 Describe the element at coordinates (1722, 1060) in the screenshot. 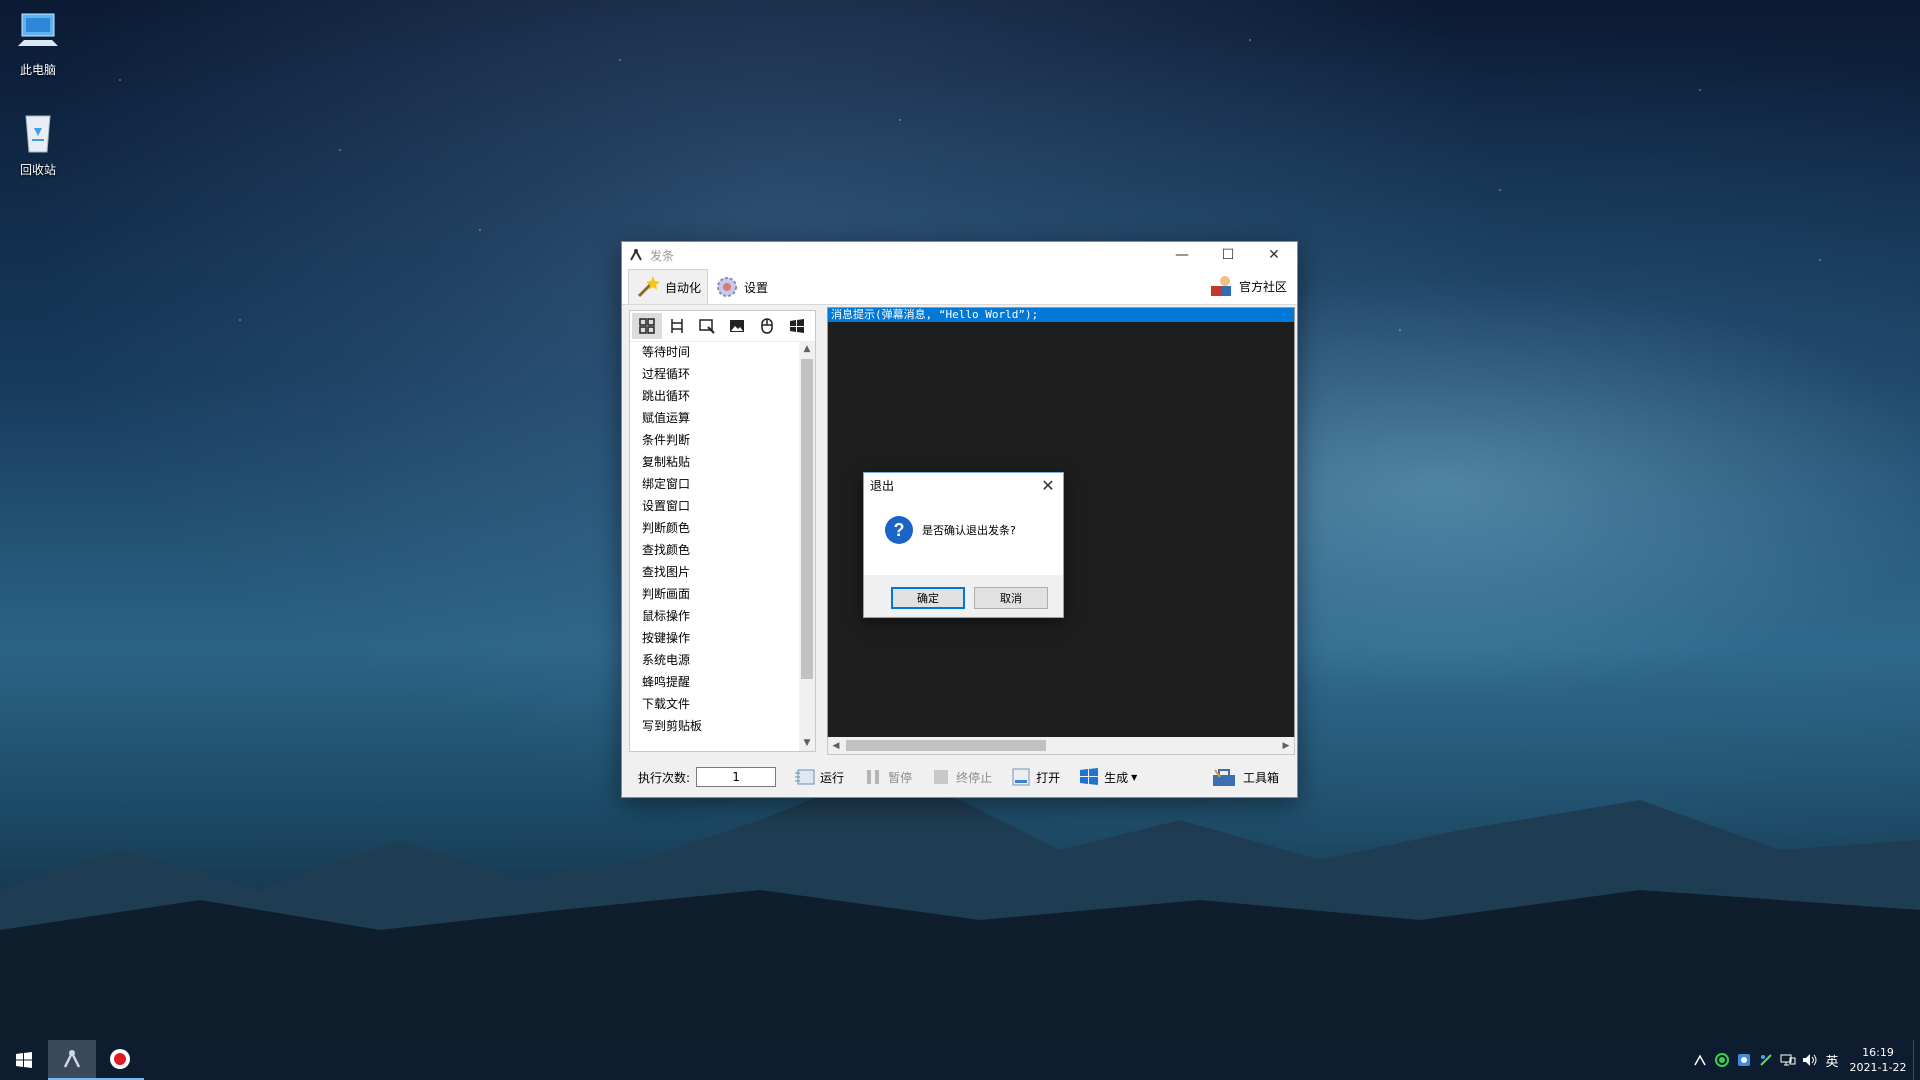

I see `green-circle-icon` at that location.